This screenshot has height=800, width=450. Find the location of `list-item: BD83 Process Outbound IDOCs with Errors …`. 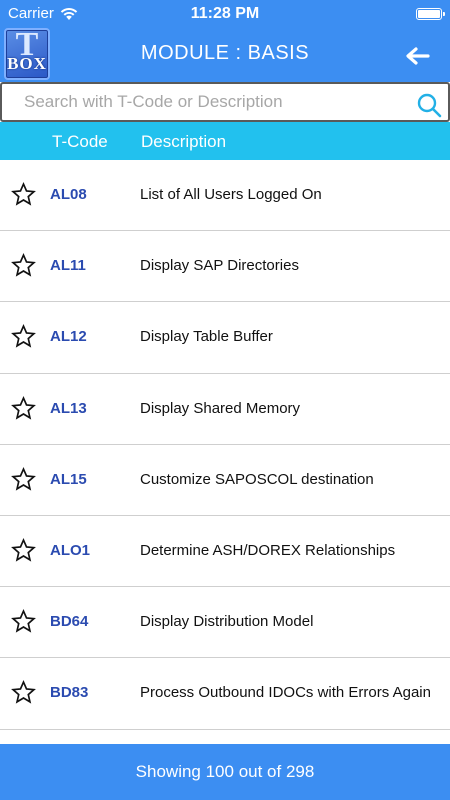

list-item: BD83 Process Outbound IDOCs with Errors … is located at coordinates (225, 694).